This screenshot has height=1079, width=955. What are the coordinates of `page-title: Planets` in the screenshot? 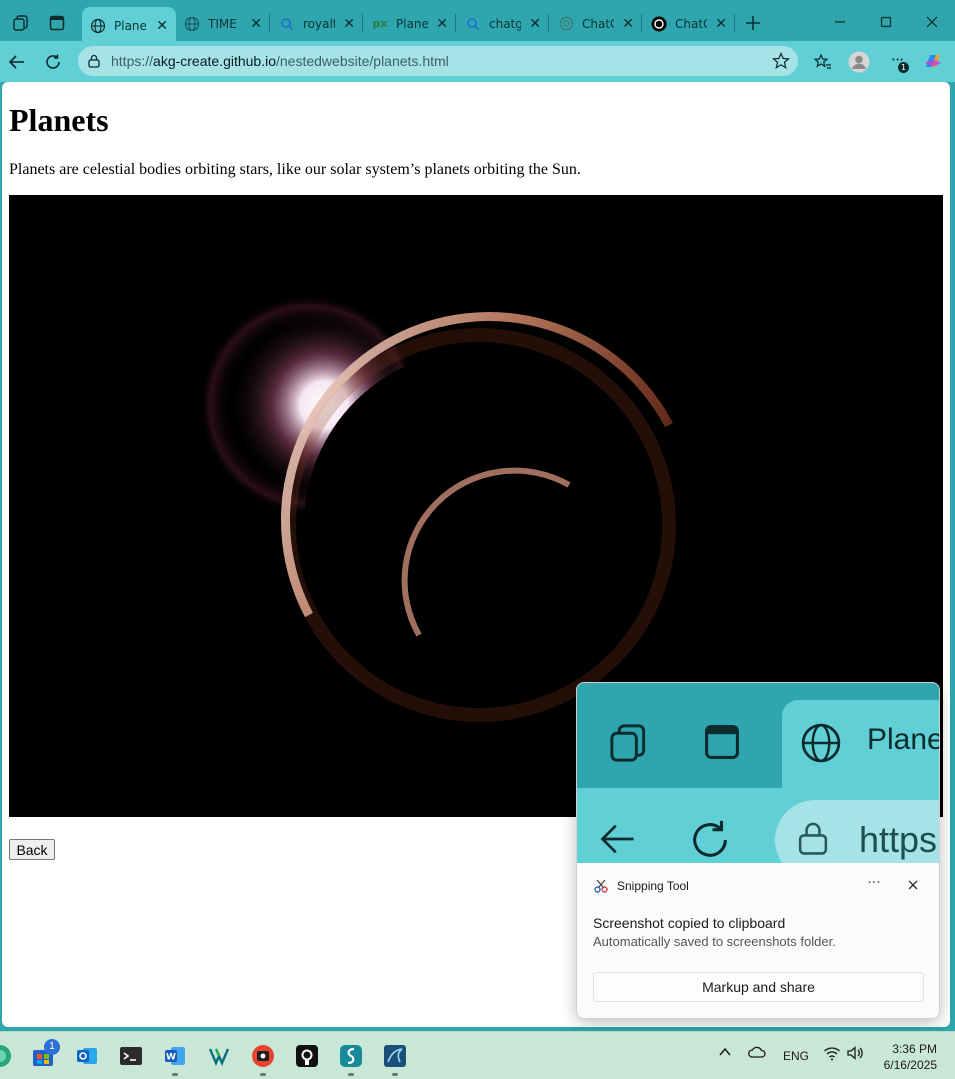 It's located at (59, 120).